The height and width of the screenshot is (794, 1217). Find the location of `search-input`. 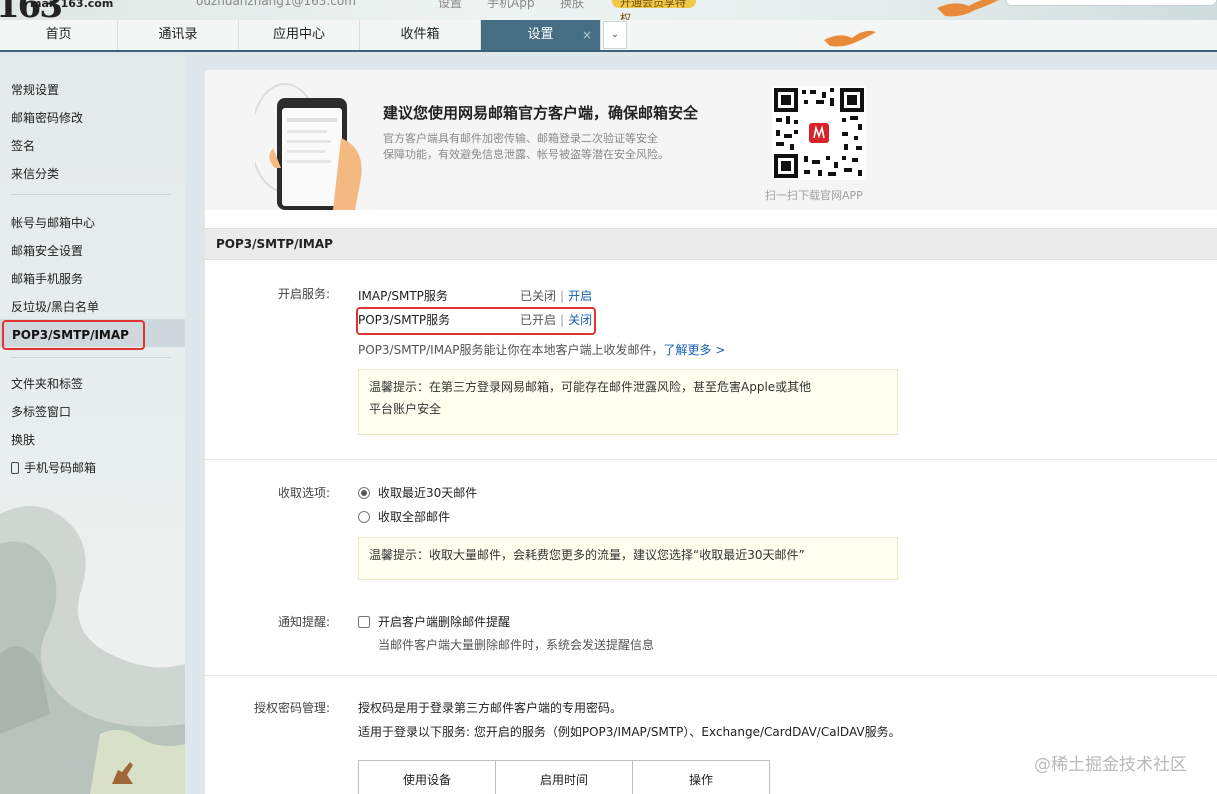

search-input is located at coordinates (1111, 3).